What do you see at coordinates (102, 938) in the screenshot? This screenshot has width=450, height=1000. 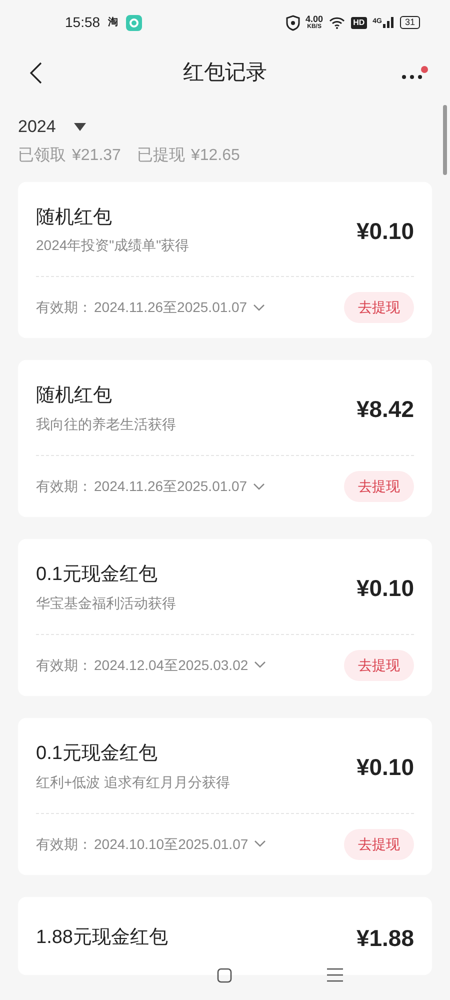 I see `record-title: 1.88元现金红包` at bounding box center [102, 938].